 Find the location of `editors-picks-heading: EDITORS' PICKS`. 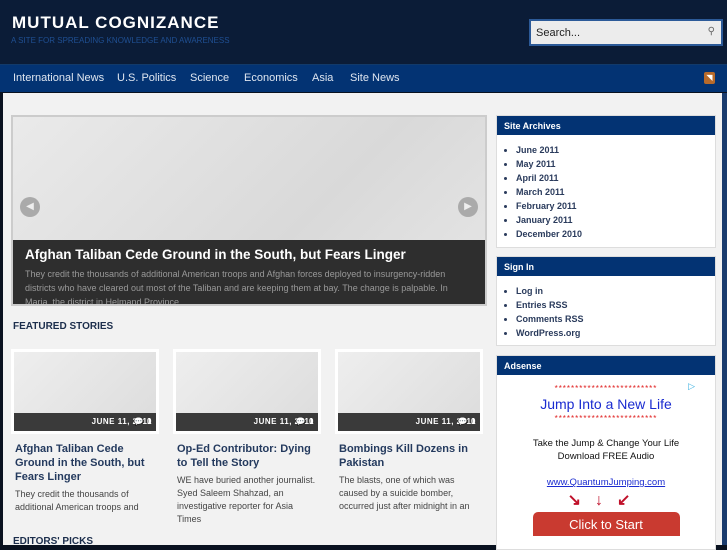

editors-picks-heading: EDITORS' PICKS is located at coordinates (53, 541).